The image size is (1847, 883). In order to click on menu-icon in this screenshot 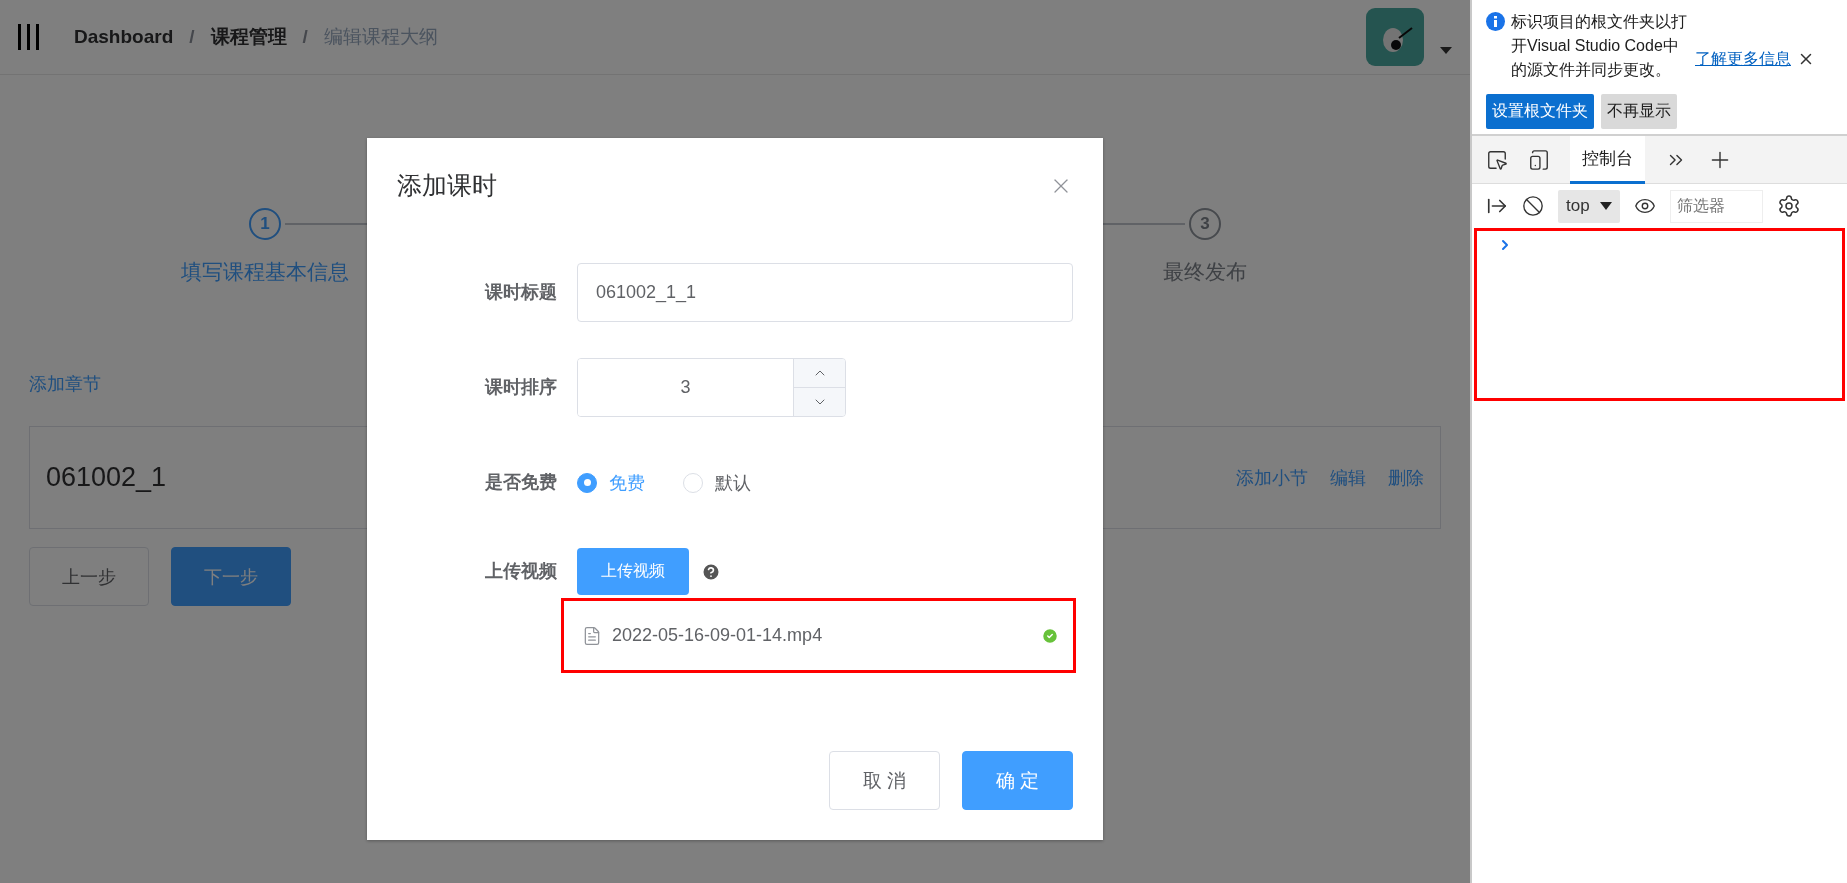, I will do `click(29, 37)`.